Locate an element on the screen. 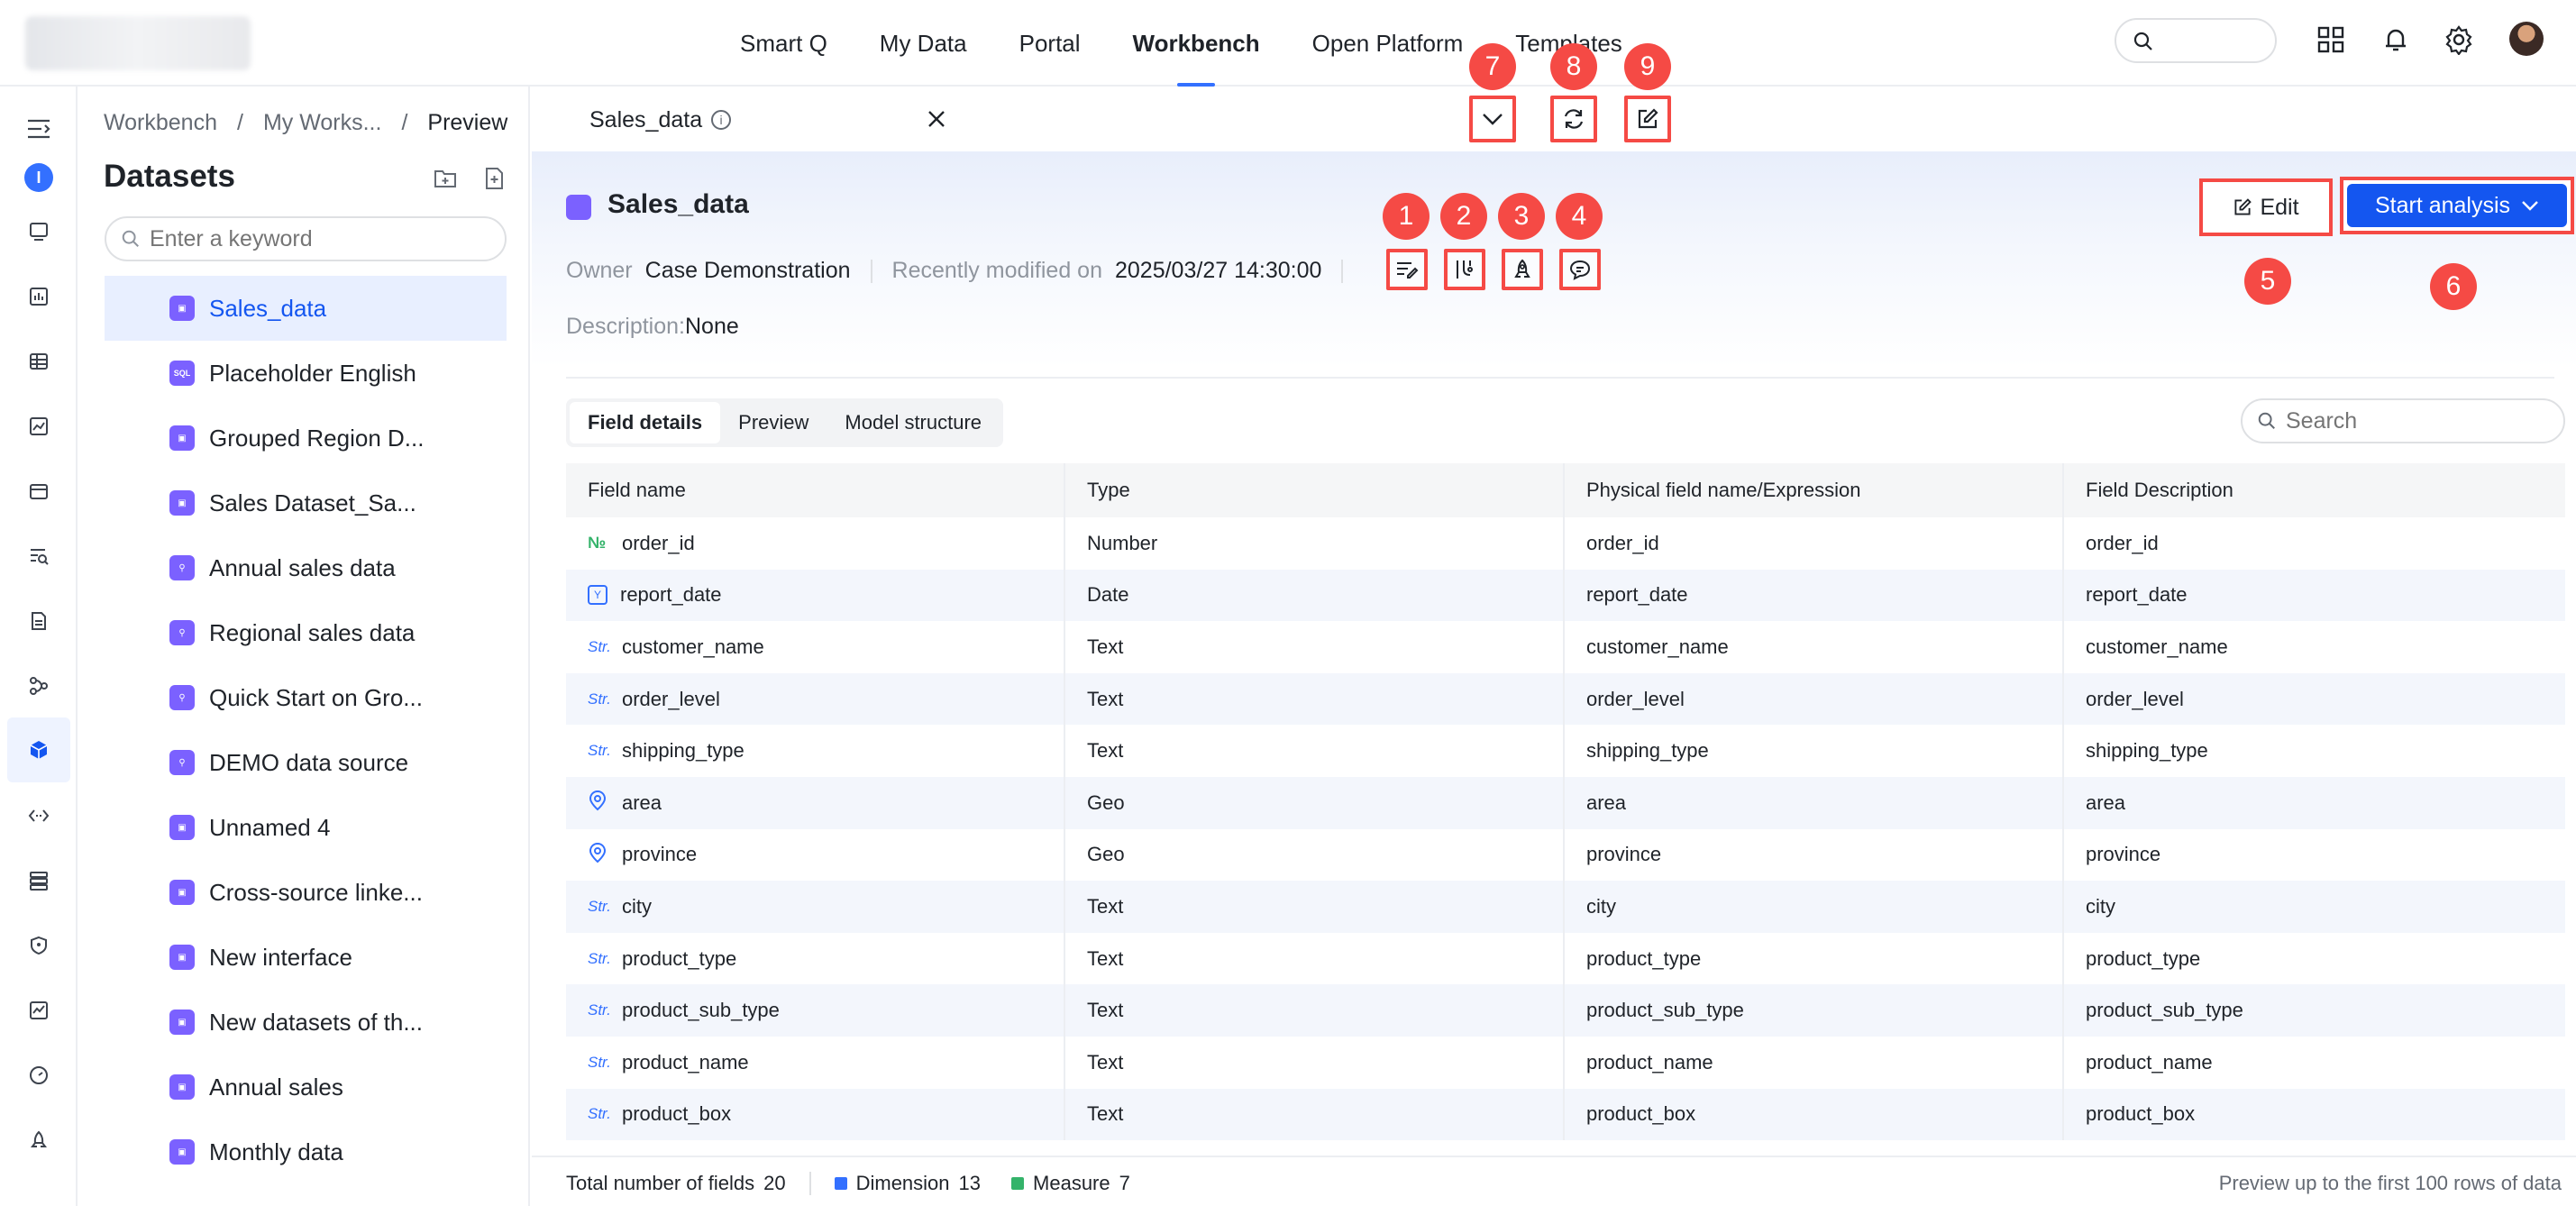 The width and height of the screenshot is (2576, 1206). workspace-badge: I is located at coordinates (38, 177).